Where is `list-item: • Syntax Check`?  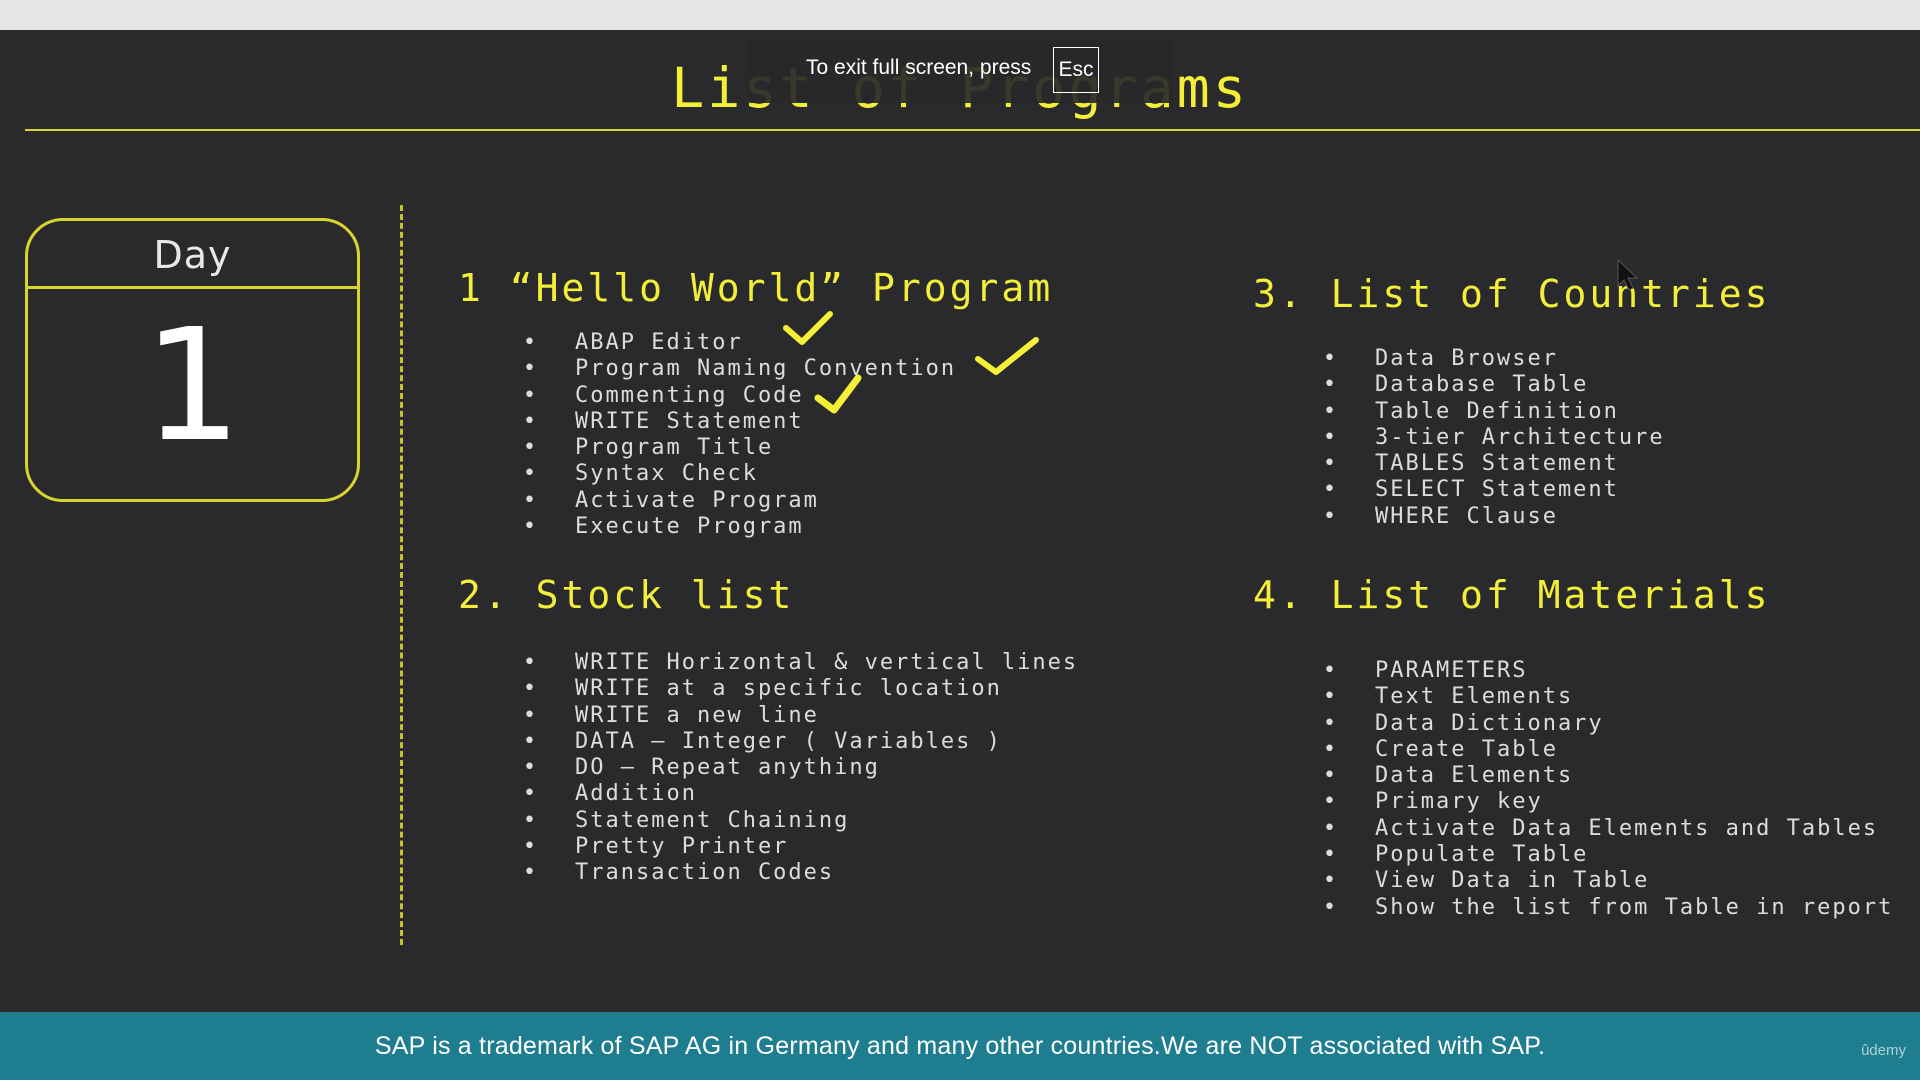 list-item: • Syntax Check is located at coordinates (739, 474).